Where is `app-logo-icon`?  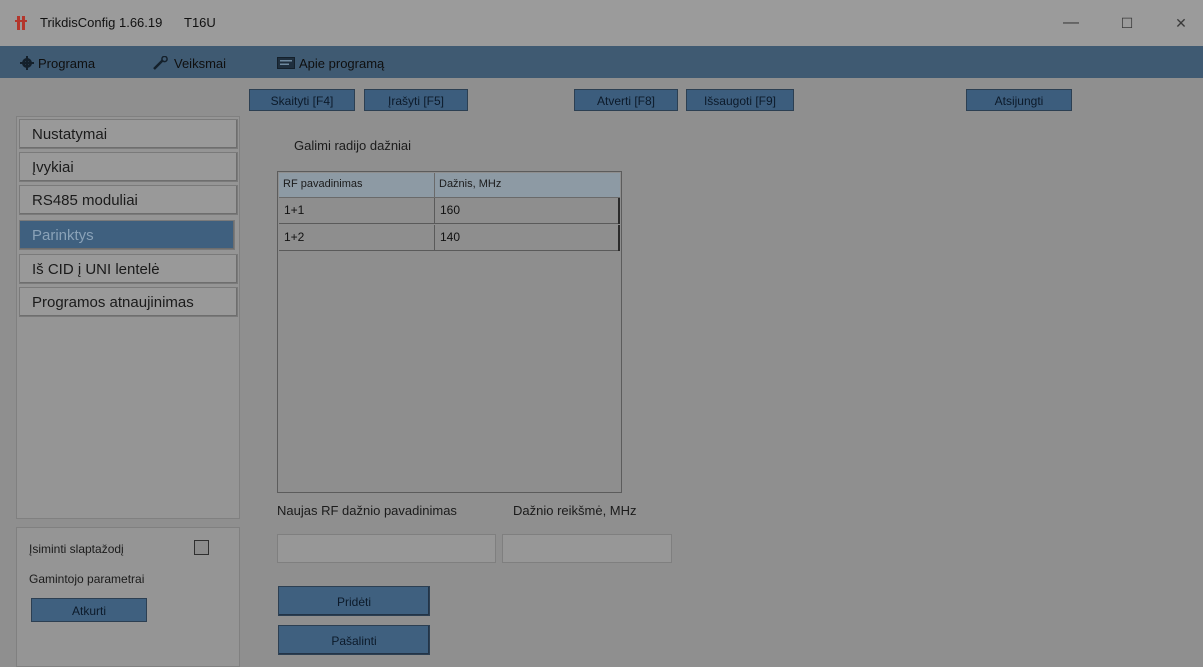 app-logo-icon is located at coordinates (21, 23).